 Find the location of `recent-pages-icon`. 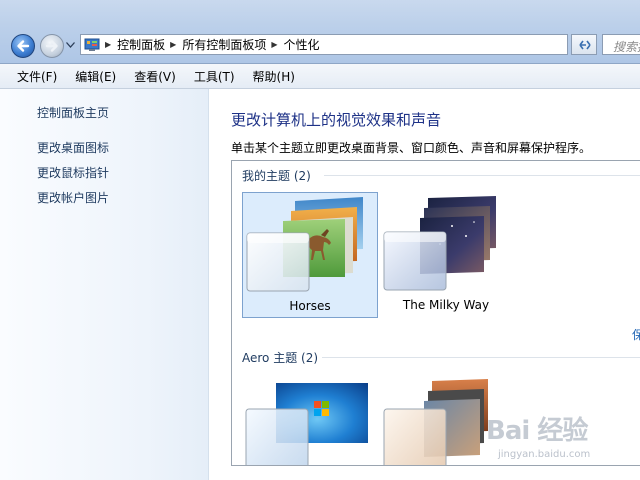

recent-pages-icon is located at coordinates (70, 45).